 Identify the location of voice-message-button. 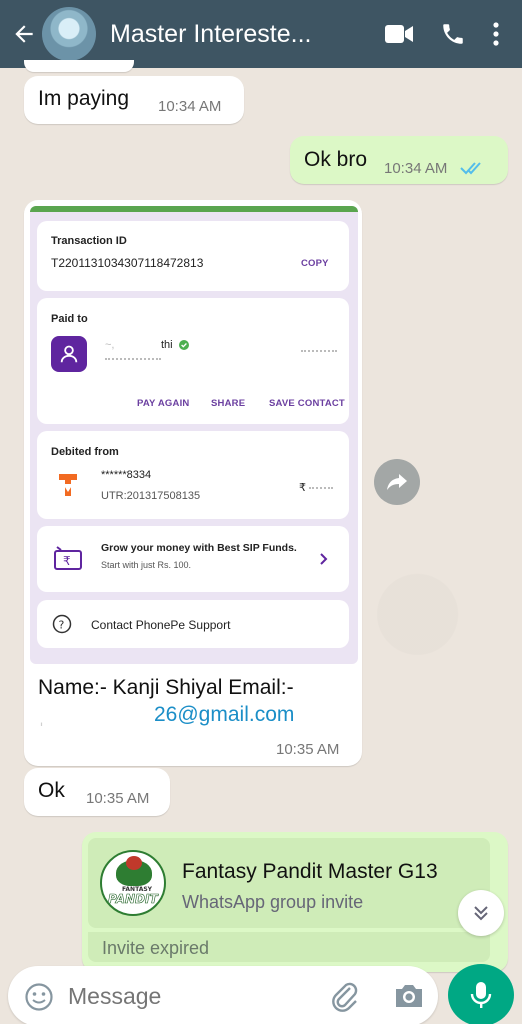
(481, 994).